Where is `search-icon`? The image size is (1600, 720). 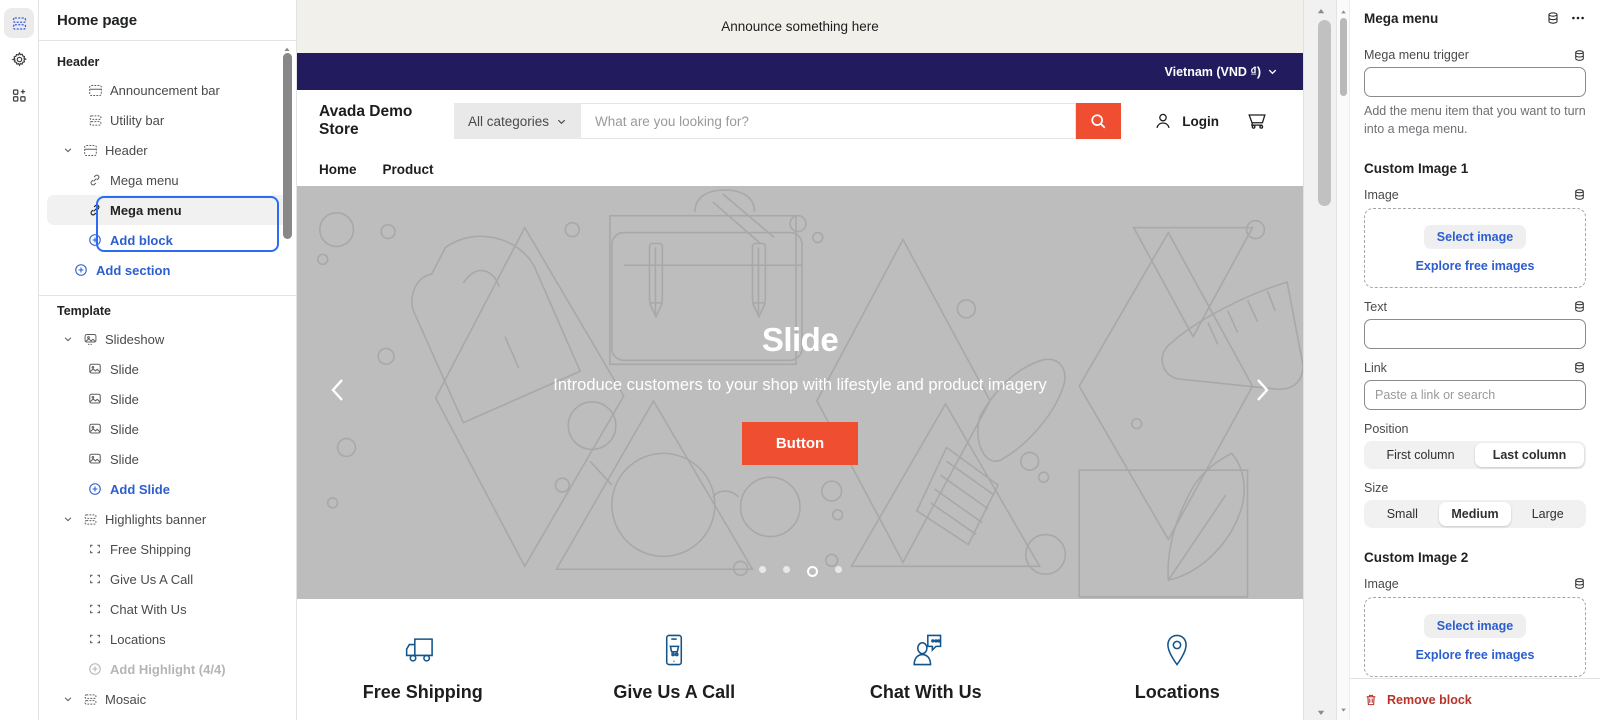 search-icon is located at coordinates (1098, 121).